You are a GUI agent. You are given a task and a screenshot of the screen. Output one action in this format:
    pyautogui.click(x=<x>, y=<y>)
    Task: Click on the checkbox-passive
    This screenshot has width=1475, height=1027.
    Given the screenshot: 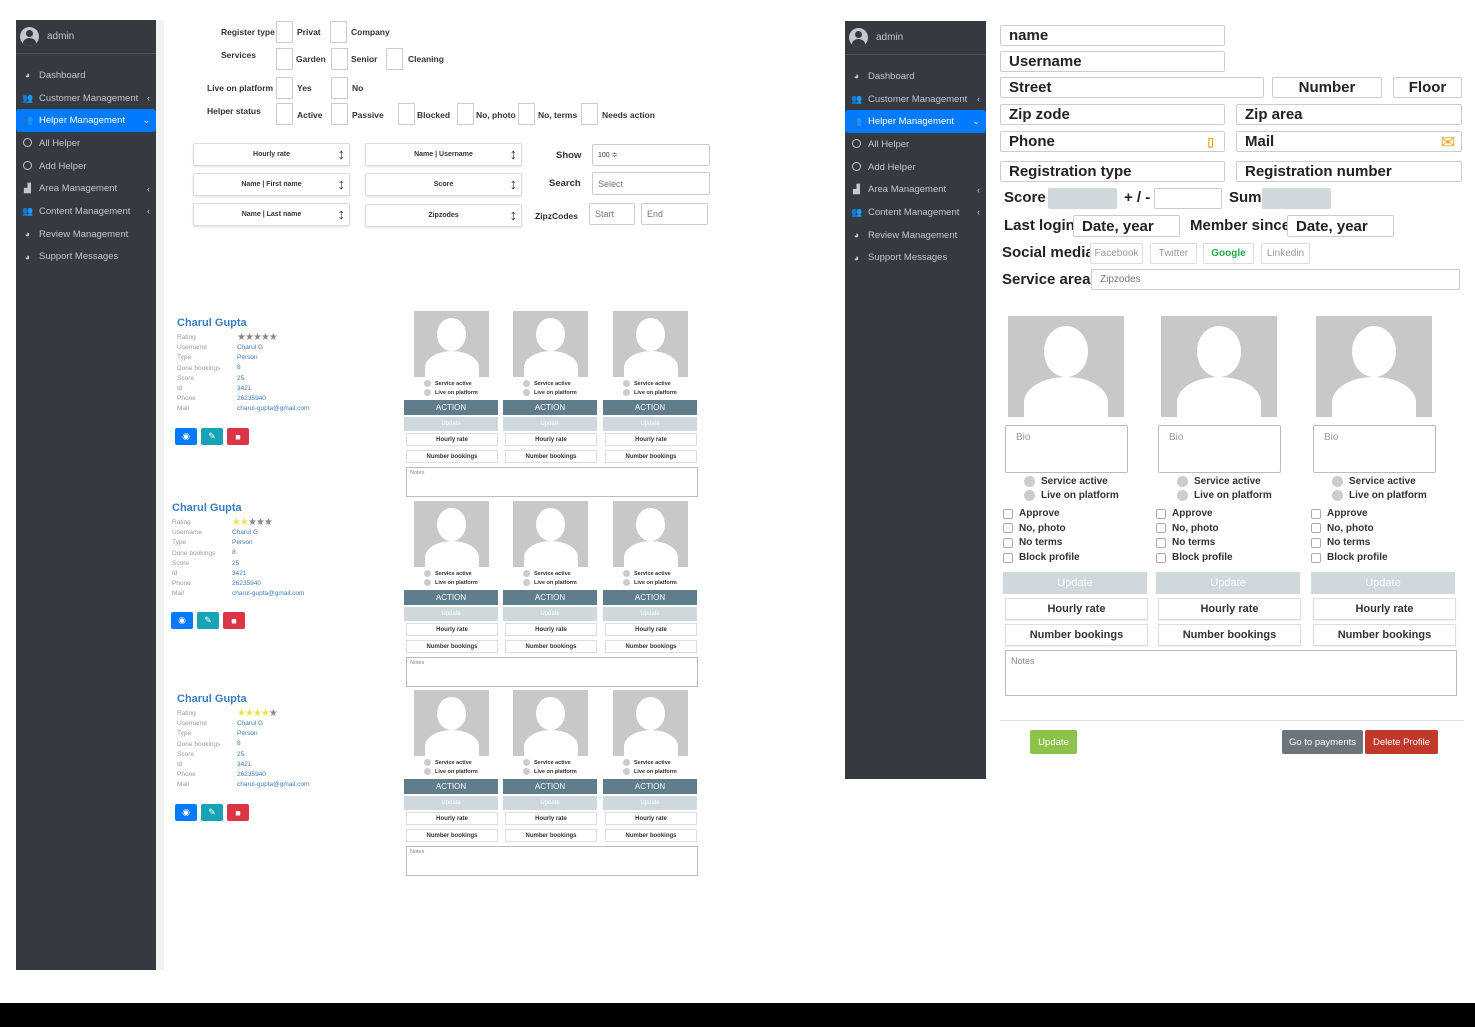 What is the action you would take?
    pyautogui.click(x=339, y=114)
    